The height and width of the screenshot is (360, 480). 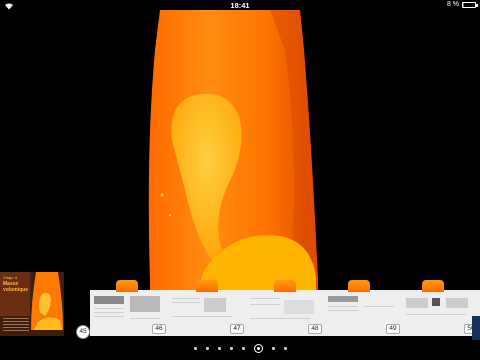 What do you see at coordinates (470, 4) in the screenshot?
I see `battery-icon` at bounding box center [470, 4].